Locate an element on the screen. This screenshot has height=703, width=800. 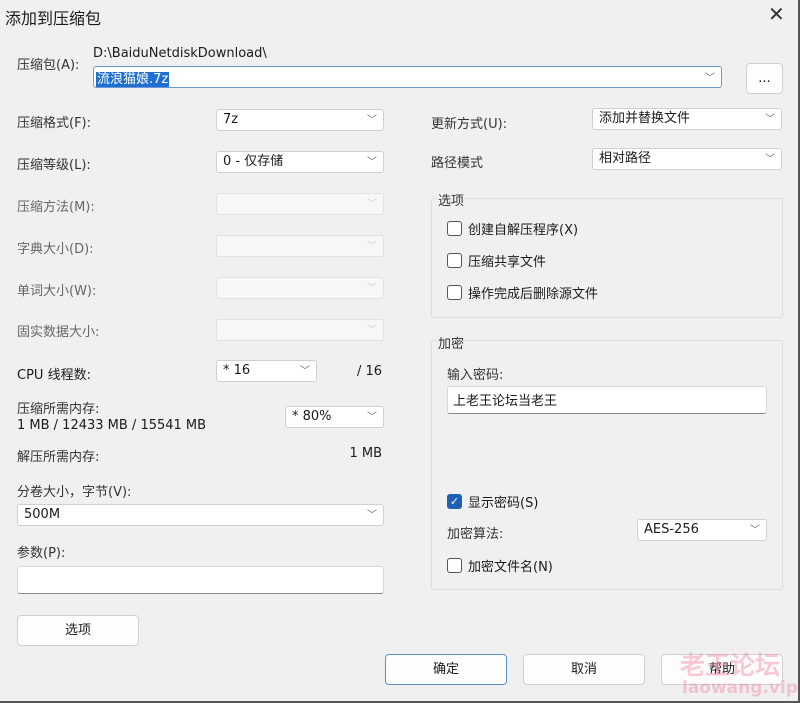
options-group-title: 选项 is located at coordinates (451, 199).